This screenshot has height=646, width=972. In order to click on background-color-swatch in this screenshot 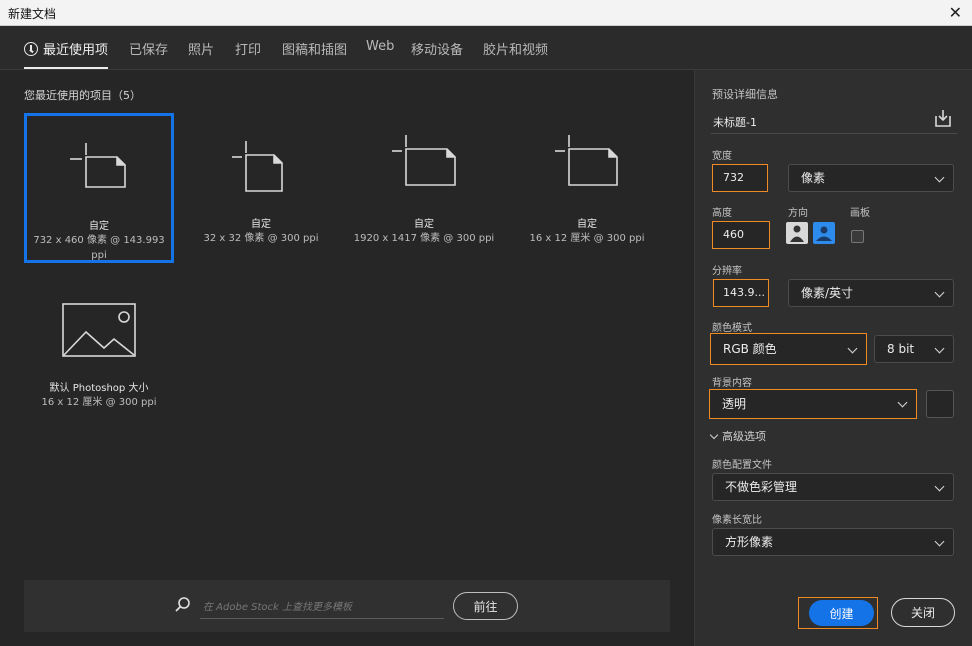, I will do `click(940, 404)`.